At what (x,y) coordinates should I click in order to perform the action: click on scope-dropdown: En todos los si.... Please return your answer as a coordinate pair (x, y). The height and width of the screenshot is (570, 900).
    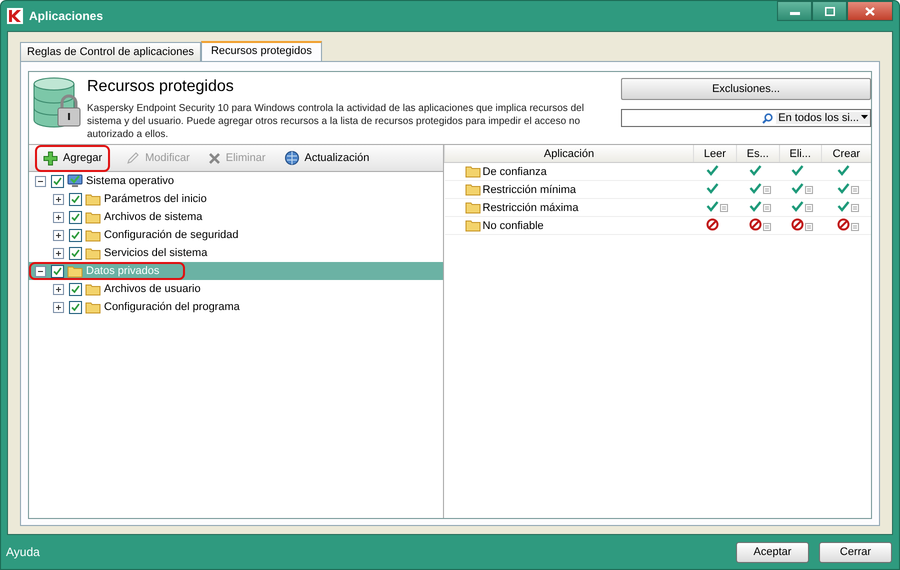
    Looking at the image, I should click on (823, 118).